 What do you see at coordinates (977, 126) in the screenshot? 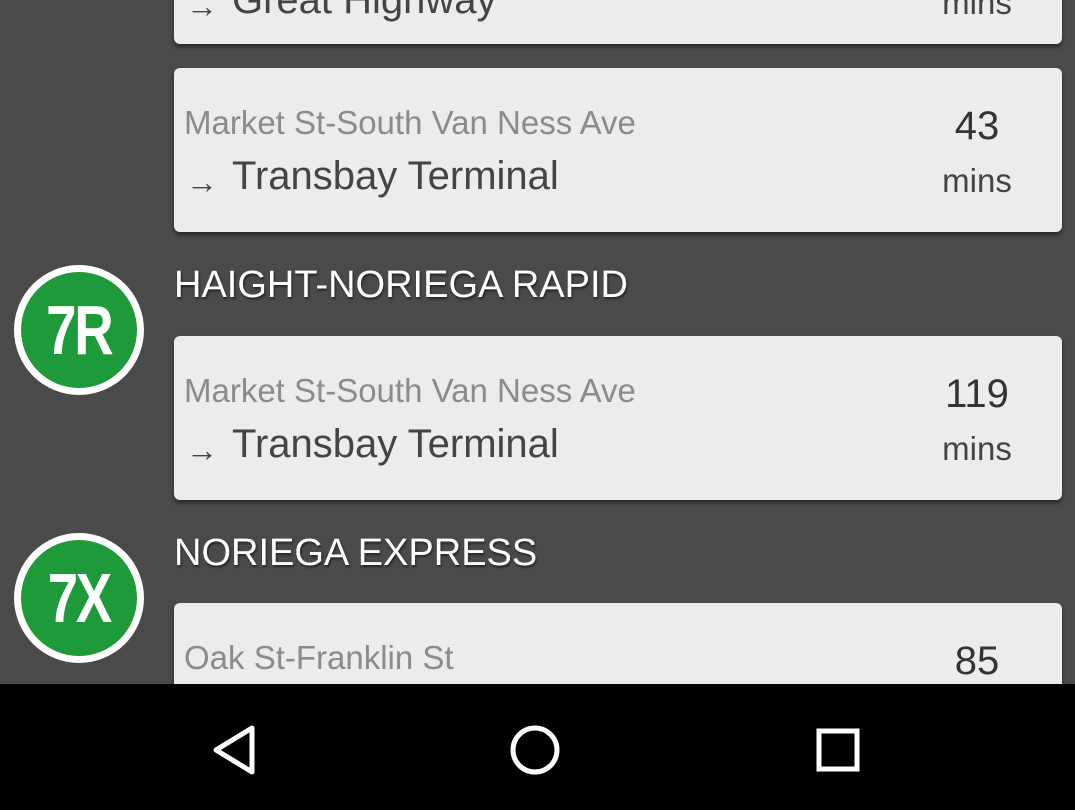
I see `minutes-value: 43` at bounding box center [977, 126].